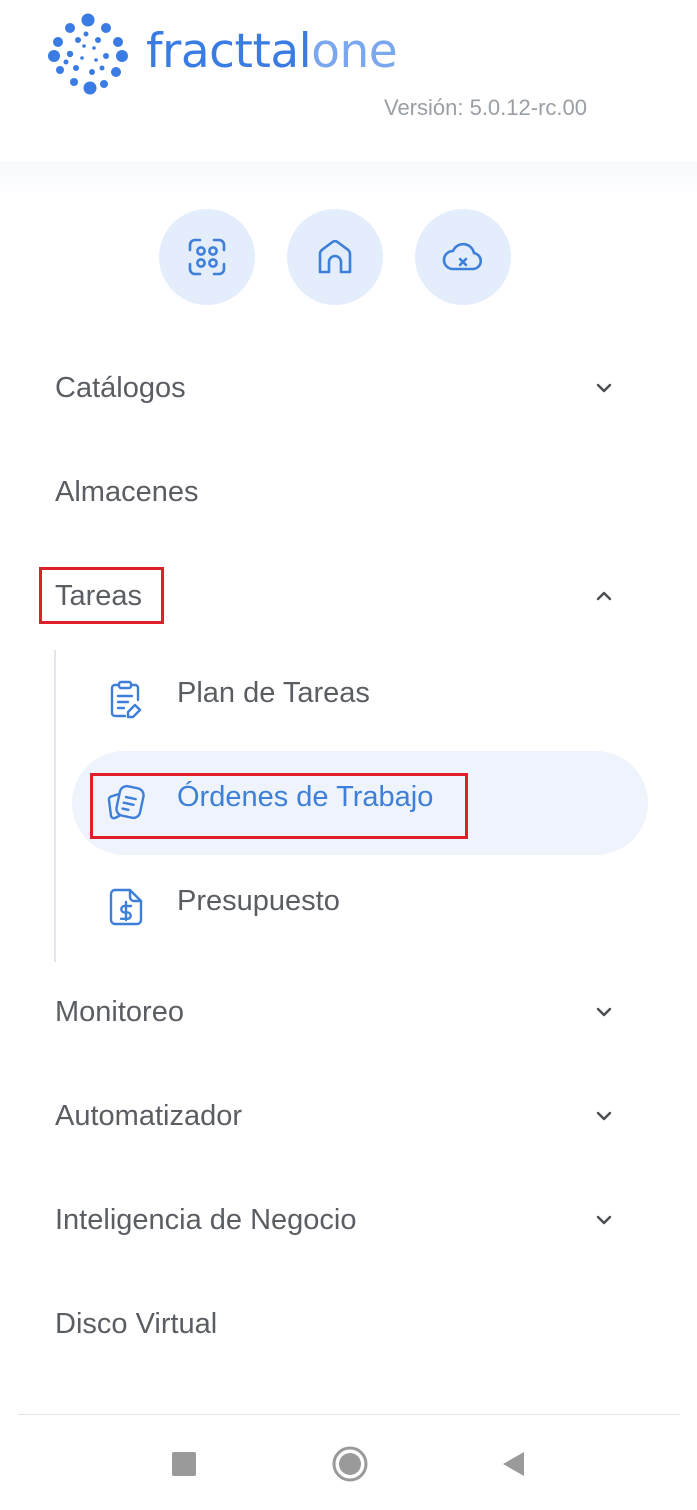 The height and width of the screenshot is (1510, 697). Describe the element at coordinates (305, 797) in the screenshot. I see `submenu-item-label: Órdenes de Trabajo` at that location.